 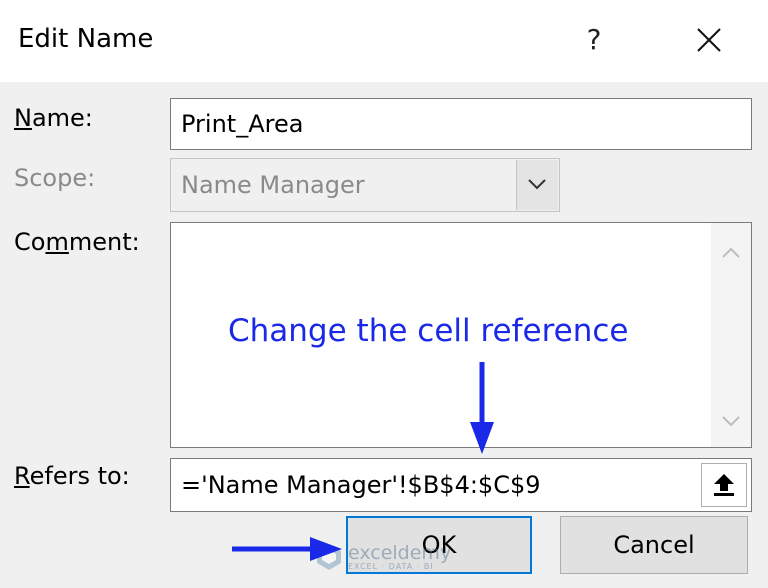 I want to click on help-button: ?, so click(x=594, y=40).